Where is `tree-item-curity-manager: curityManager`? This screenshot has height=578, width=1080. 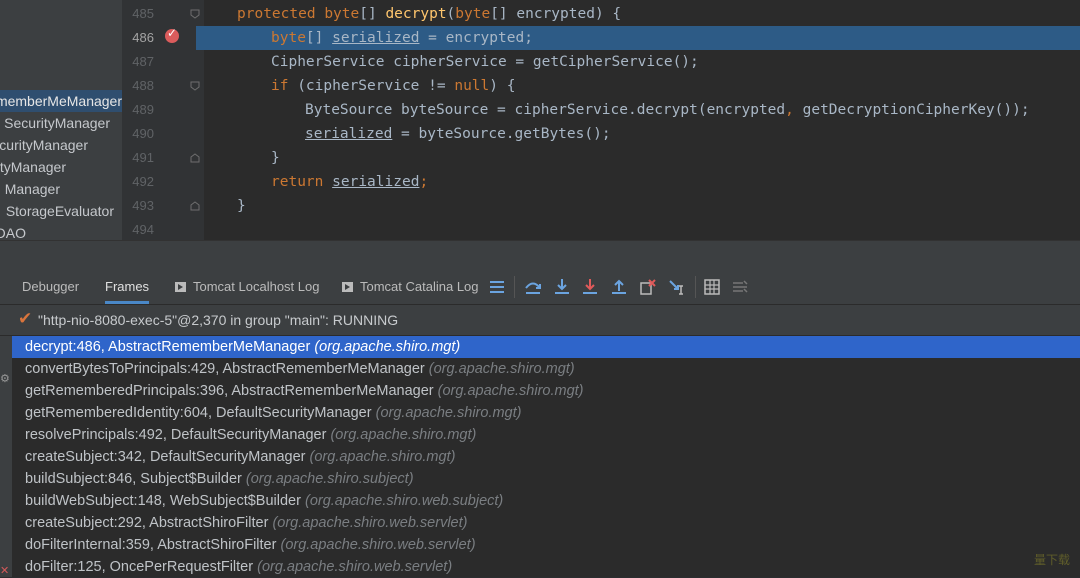
tree-item-curity-manager: curityManager is located at coordinates (61, 145).